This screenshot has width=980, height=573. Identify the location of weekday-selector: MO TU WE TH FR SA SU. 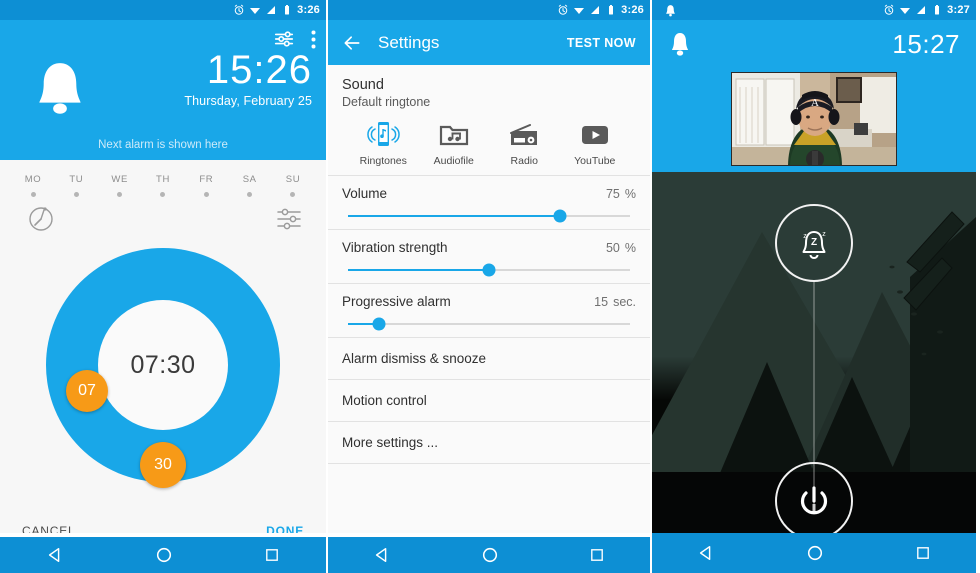
(163, 178).